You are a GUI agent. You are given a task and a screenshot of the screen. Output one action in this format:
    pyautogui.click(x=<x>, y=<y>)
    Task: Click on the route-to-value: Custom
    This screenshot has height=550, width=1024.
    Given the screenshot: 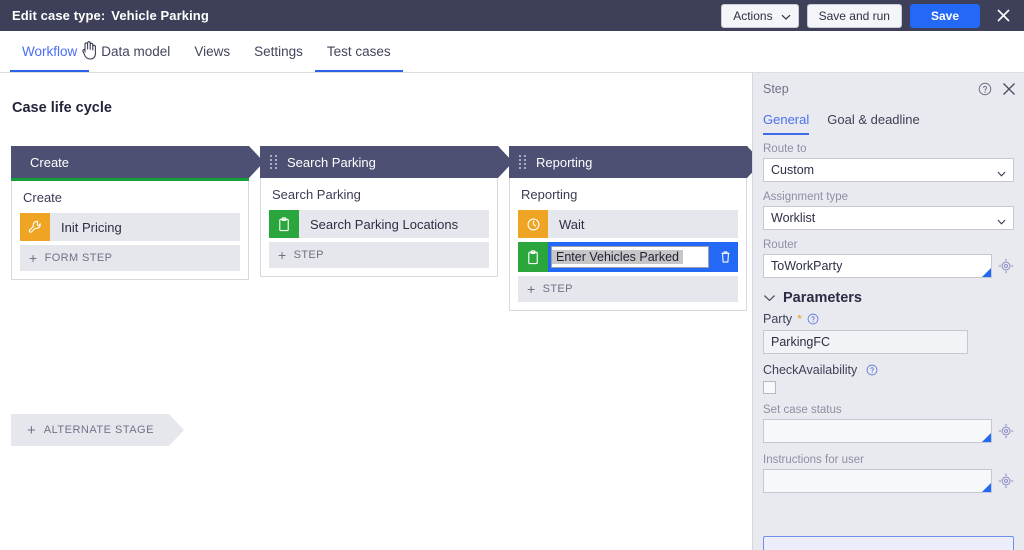 What is the action you would take?
    pyautogui.click(x=793, y=170)
    